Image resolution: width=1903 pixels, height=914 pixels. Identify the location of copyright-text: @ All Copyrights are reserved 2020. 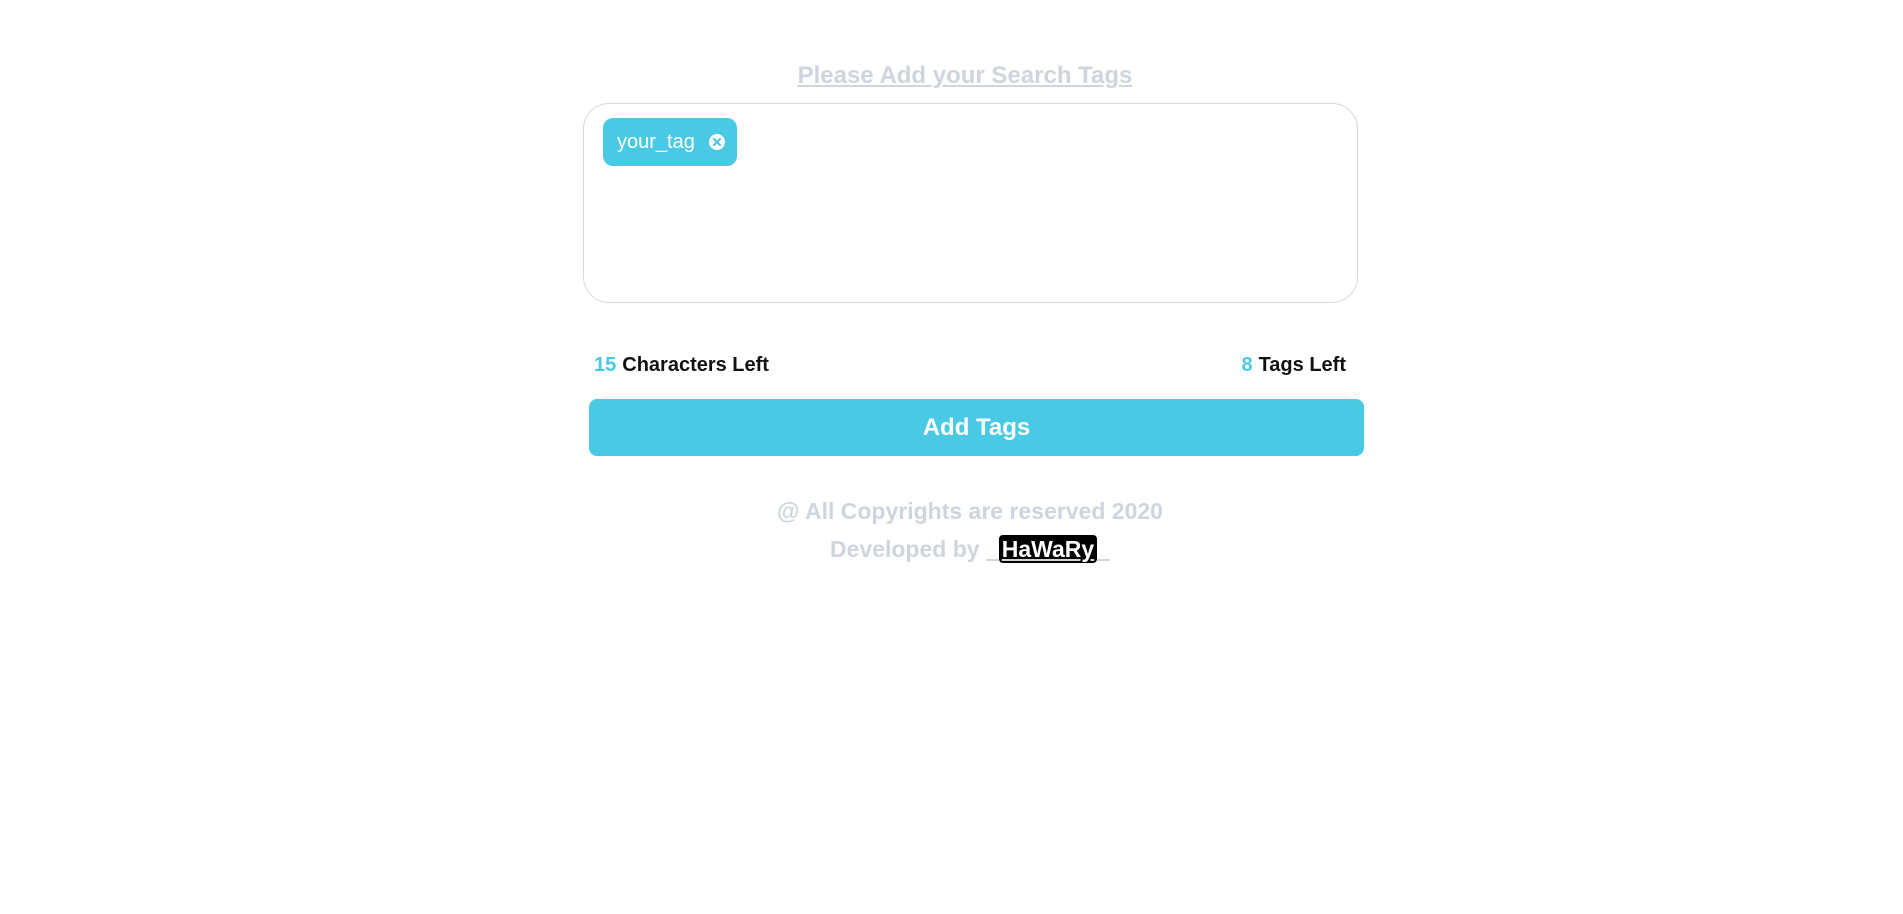
(970, 511).